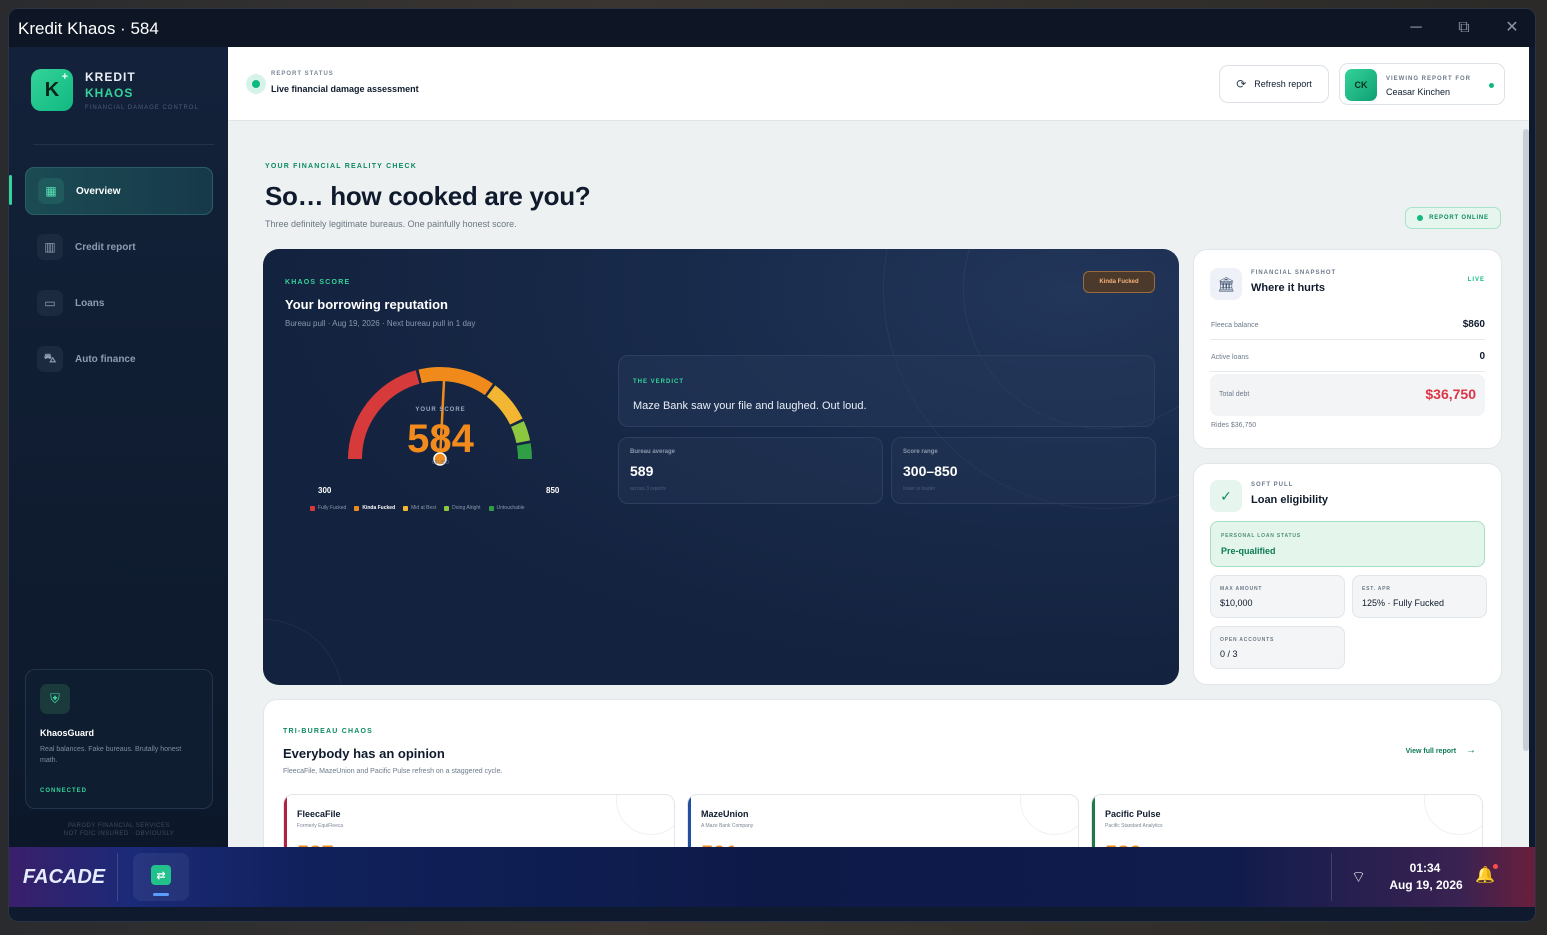 The width and height of the screenshot is (1547, 935). What do you see at coordinates (727, 826) in the screenshot?
I see `bureau-sub: A Maze Bank Company` at bounding box center [727, 826].